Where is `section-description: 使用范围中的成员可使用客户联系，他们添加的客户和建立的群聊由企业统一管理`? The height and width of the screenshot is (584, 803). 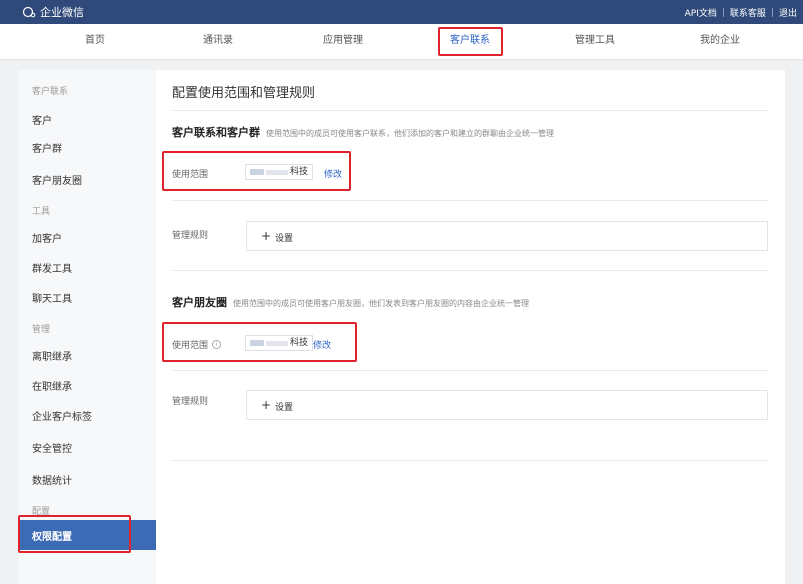
section-description: 使用范围中的成员可使用客户联系，他们添加的客户和建立的群聊由企业统一管理 is located at coordinates (410, 133).